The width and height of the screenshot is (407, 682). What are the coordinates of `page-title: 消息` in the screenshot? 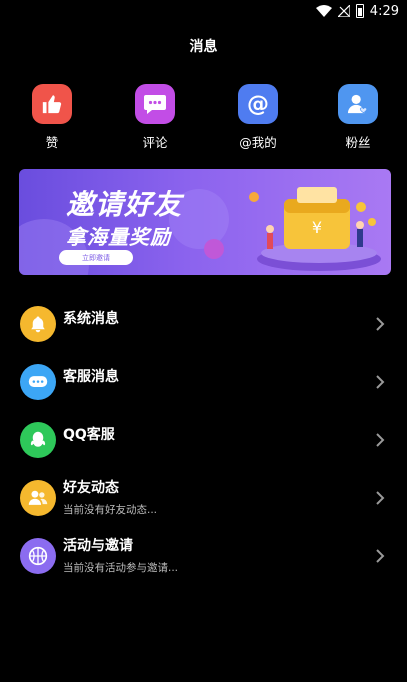 It's located at (203, 47).